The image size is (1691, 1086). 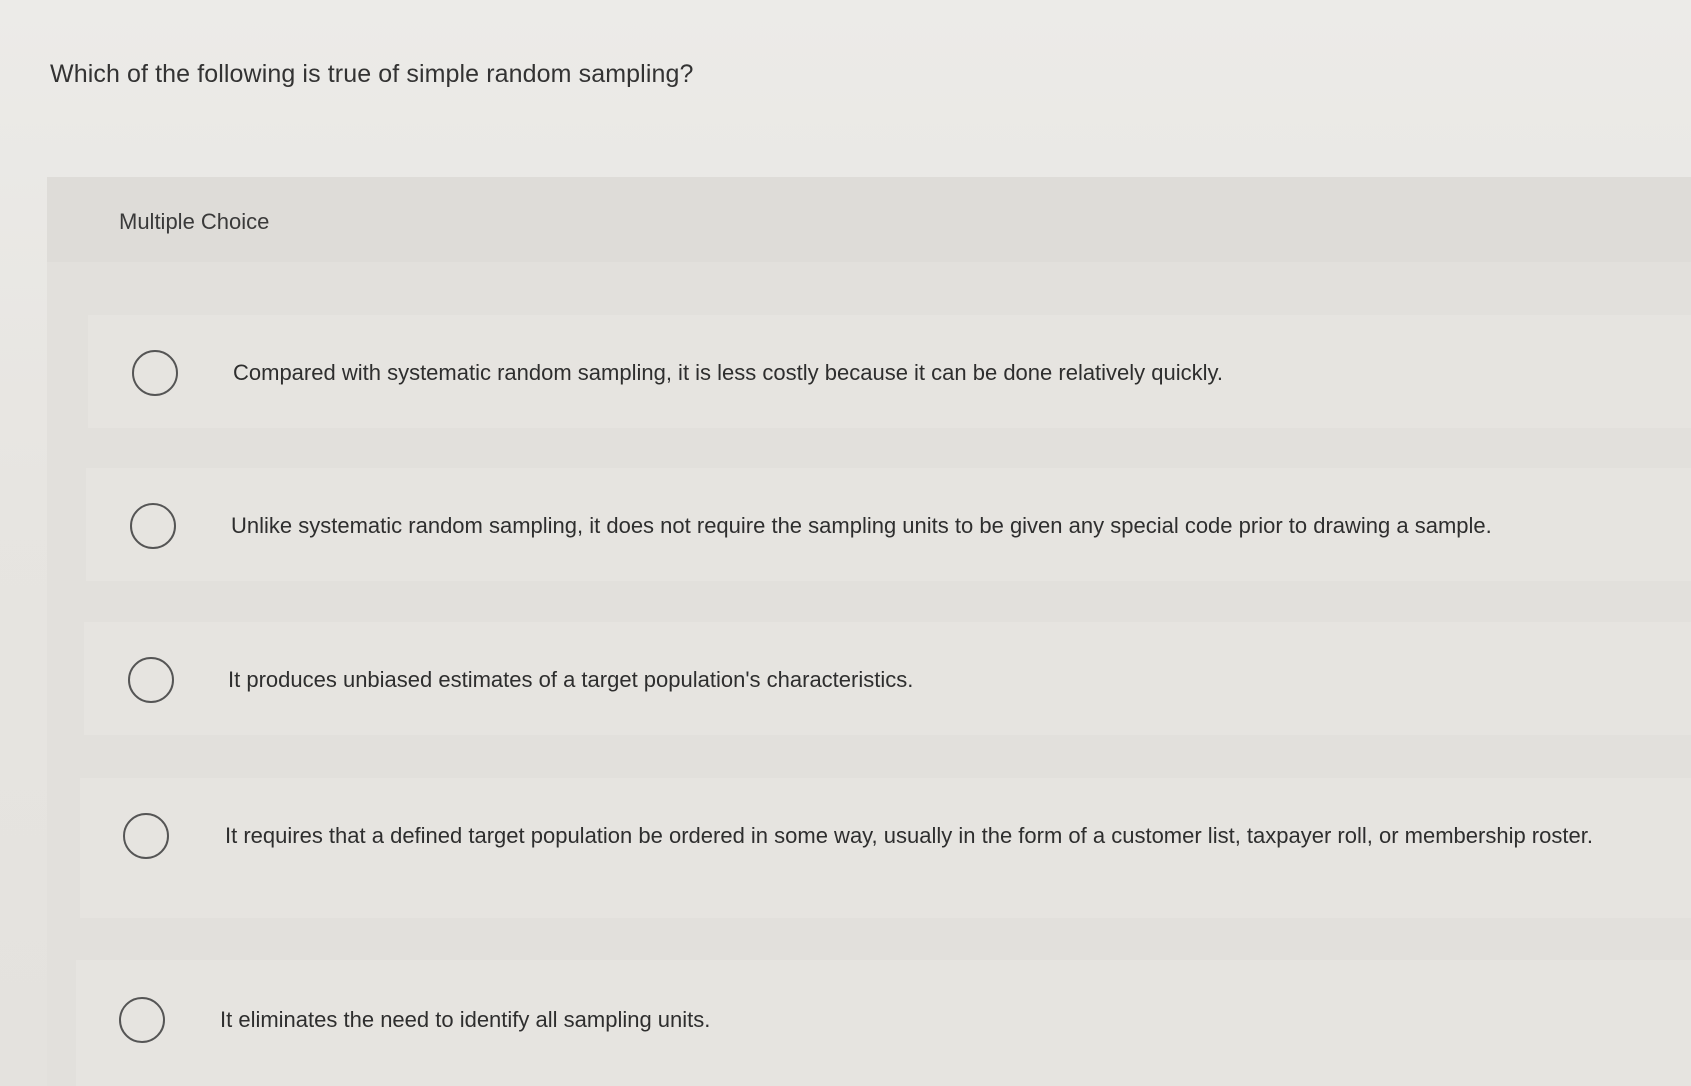 I want to click on multiple-choice-label: Multiple Choice, so click(x=194, y=221).